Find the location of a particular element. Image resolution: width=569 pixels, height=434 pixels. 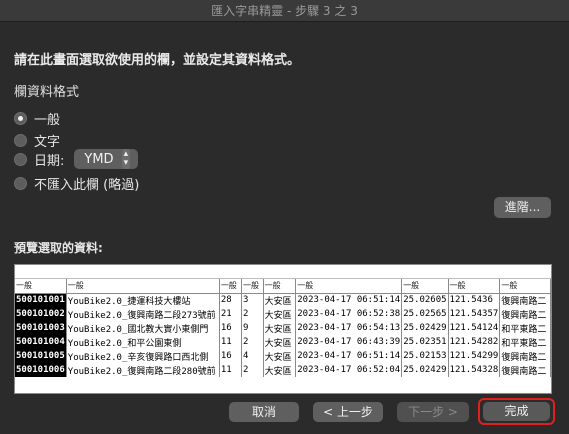

table-cell: 25.02565 is located at coordinates (425, 314).